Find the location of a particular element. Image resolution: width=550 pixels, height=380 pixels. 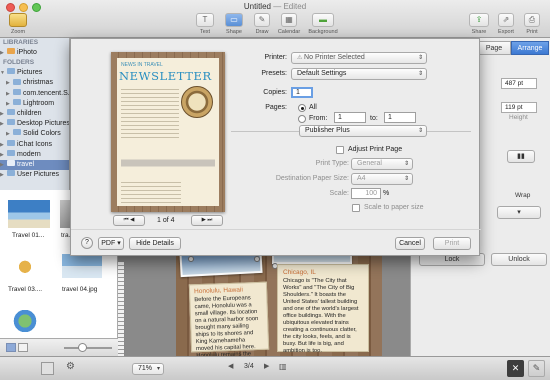

toolbar-calendar-button: ▦ Calendar is located at coordinates (289, 24).